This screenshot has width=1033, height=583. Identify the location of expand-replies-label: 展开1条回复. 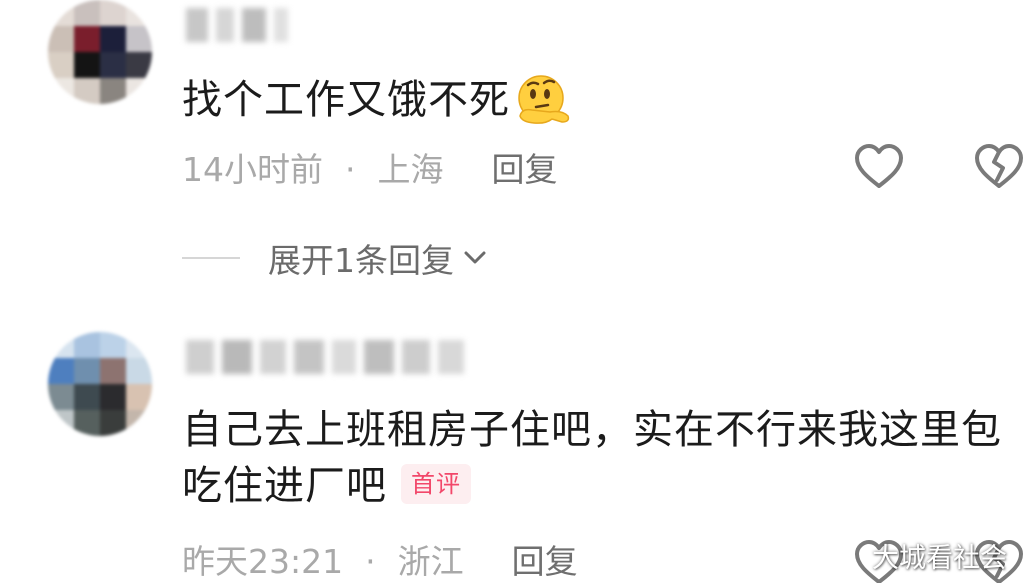
(361, 260).